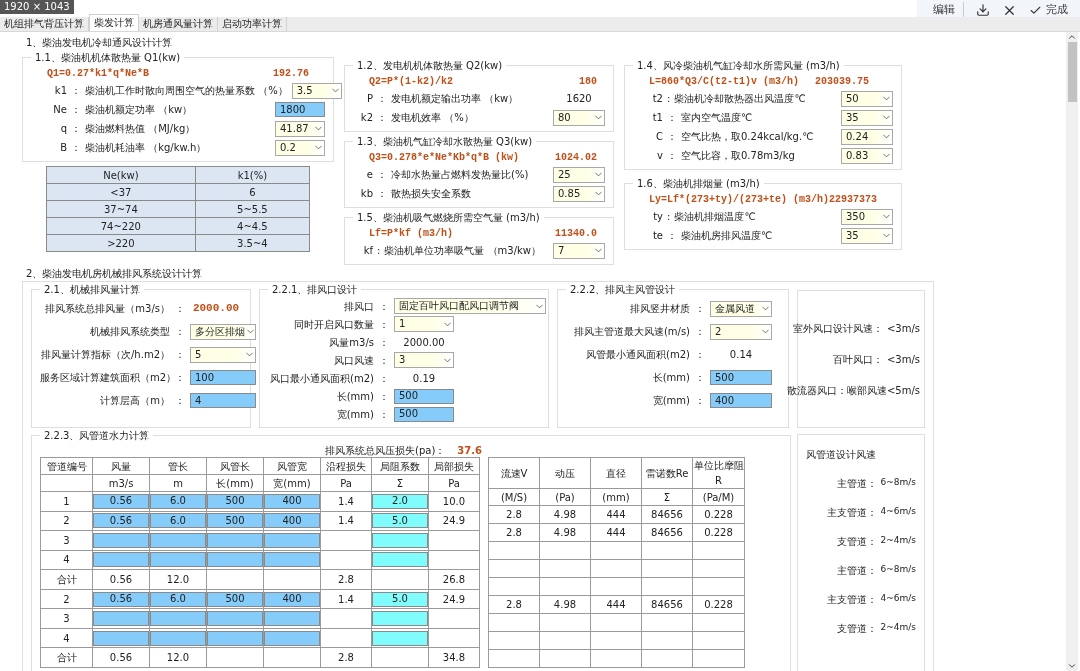  I want to click on field-label: 风量m3/s, so click(351, 342).